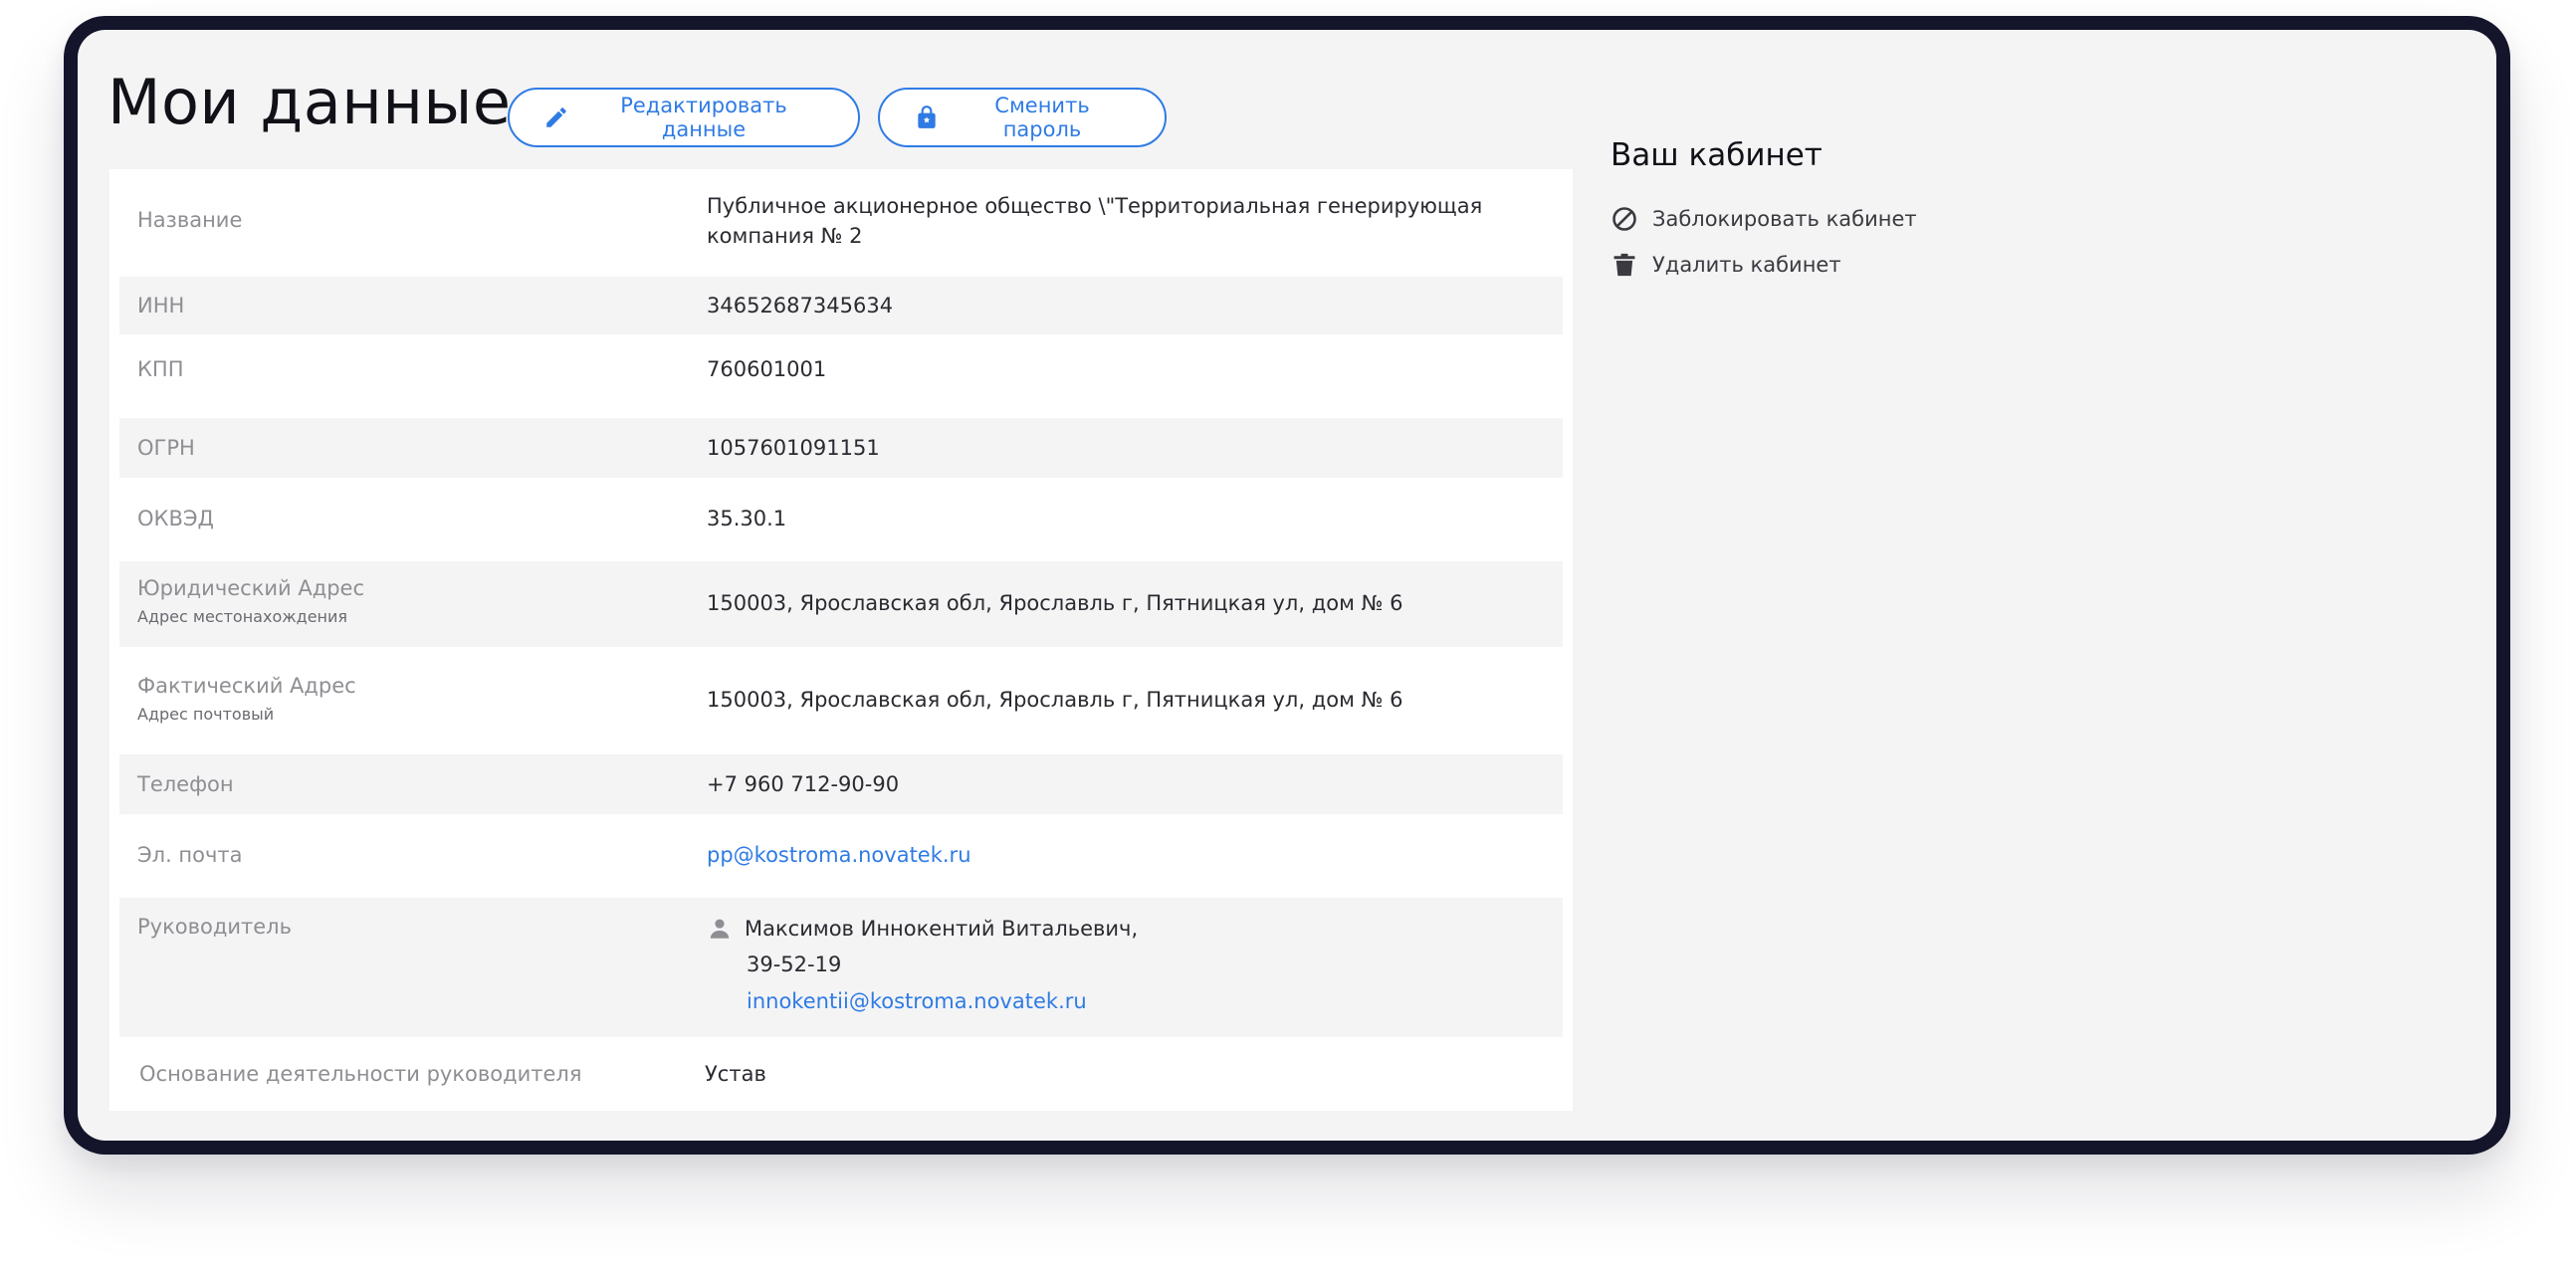 This screenshot has height=1268, width=2576. Describe the element at coordinates (800, 305) in the screenshot. I see `inn-value: 34652687345634` at that location.